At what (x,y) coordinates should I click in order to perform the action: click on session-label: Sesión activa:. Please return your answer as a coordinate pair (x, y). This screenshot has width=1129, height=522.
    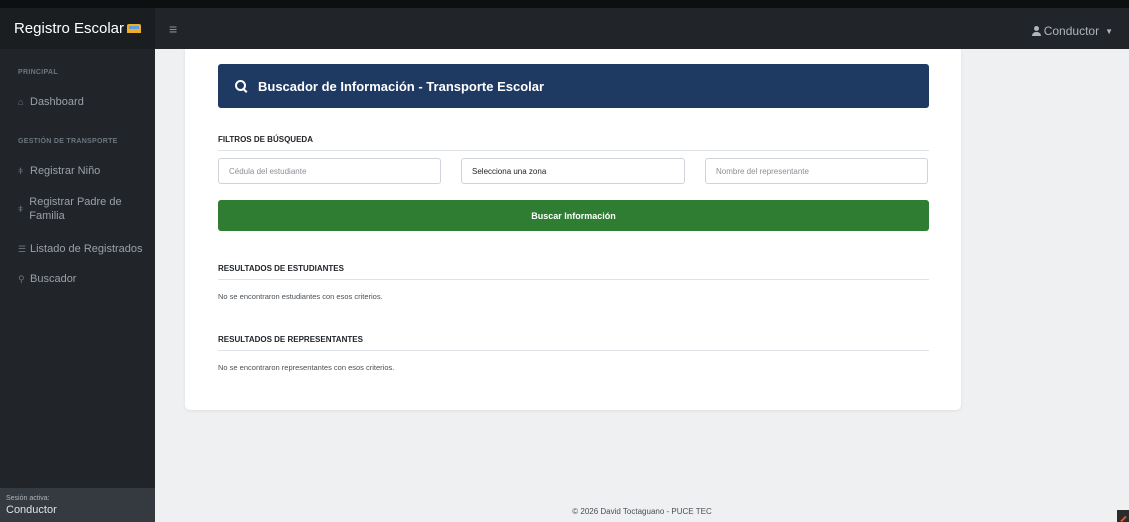
    Looking at the image, I should click on (28, 498).